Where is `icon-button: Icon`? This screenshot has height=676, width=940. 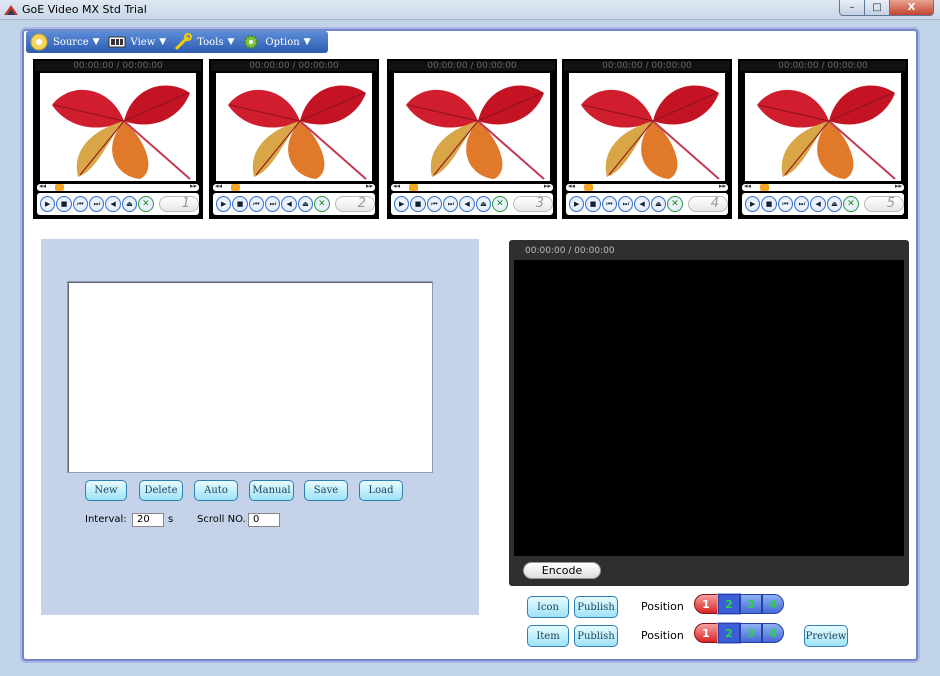 icon-button: Icon is located at coordinates (548, 607).